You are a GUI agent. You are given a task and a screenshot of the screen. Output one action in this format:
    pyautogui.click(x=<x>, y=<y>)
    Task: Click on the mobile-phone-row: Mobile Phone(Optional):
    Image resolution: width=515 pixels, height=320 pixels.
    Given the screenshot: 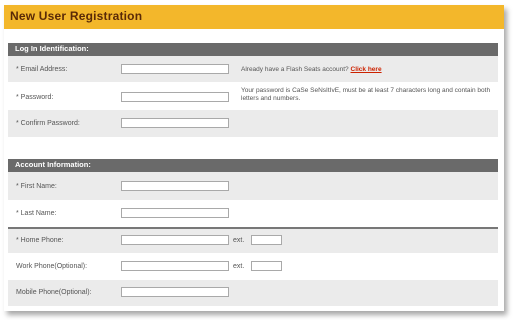 What is the action you would take?
    pyautogui.click(x=253, y=293)
    